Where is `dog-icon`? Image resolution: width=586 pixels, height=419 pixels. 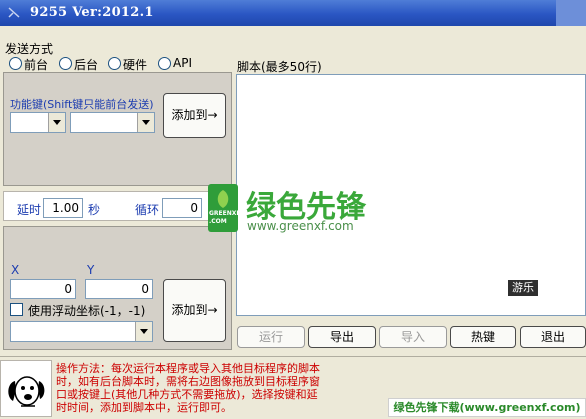
dog-icon is located at coordinates (26, 391).